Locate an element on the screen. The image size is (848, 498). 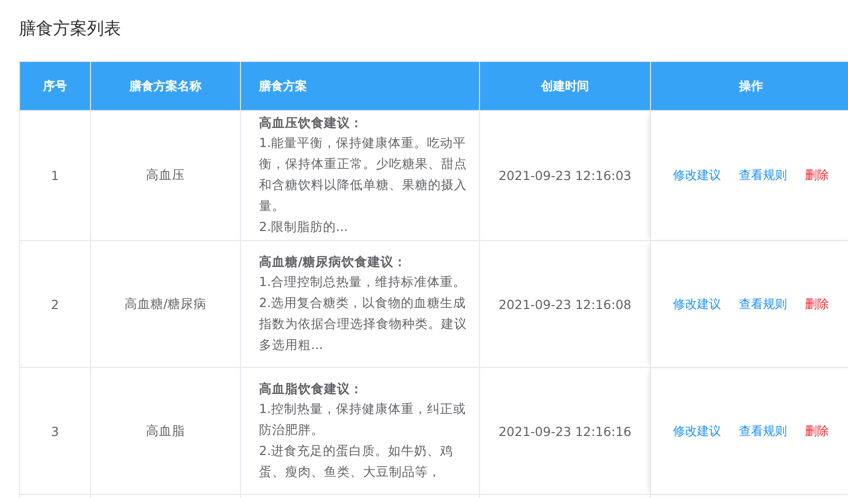
column-header: 创建时间 is located at coordinates (565, 86).